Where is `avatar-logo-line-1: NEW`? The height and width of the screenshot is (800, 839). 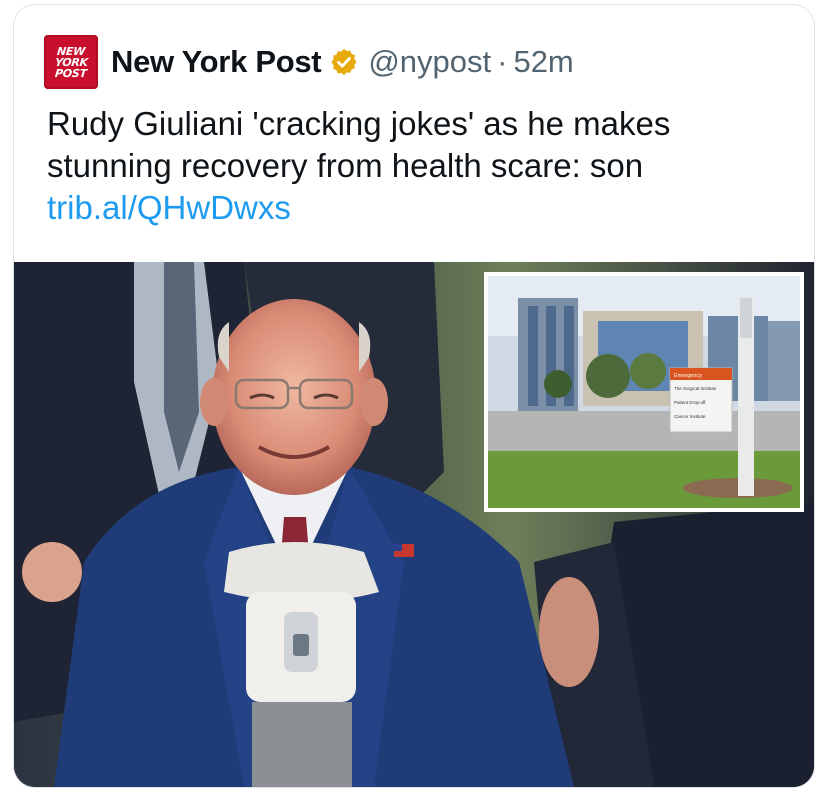
avatar-logo-line-1: NEW is located at coordinates (71, 51).